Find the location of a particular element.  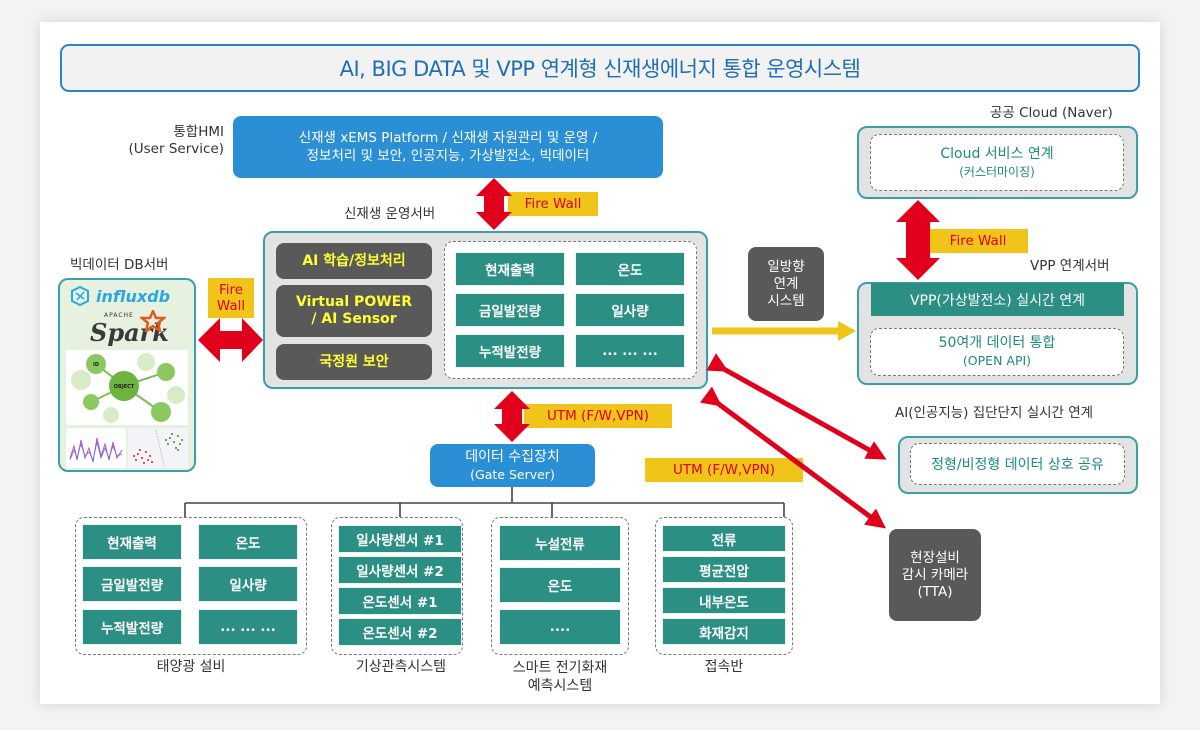

bigdata-server-box: influxdb APACHE Spark ID OBJECT is located at coordinates (127, 375).